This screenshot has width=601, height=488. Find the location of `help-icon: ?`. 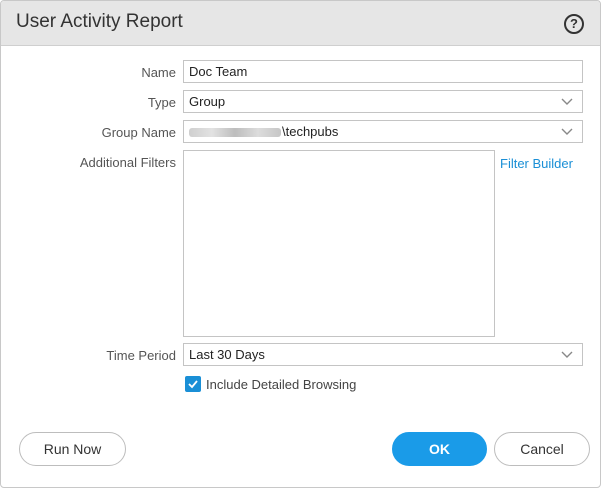

help-icon: ? is located at coordinates (574, 24).